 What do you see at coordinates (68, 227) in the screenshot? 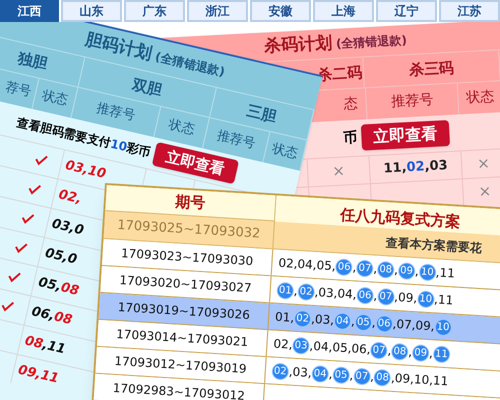
I see `pick-numbers: 03,0` at bounding box center [68, 227].